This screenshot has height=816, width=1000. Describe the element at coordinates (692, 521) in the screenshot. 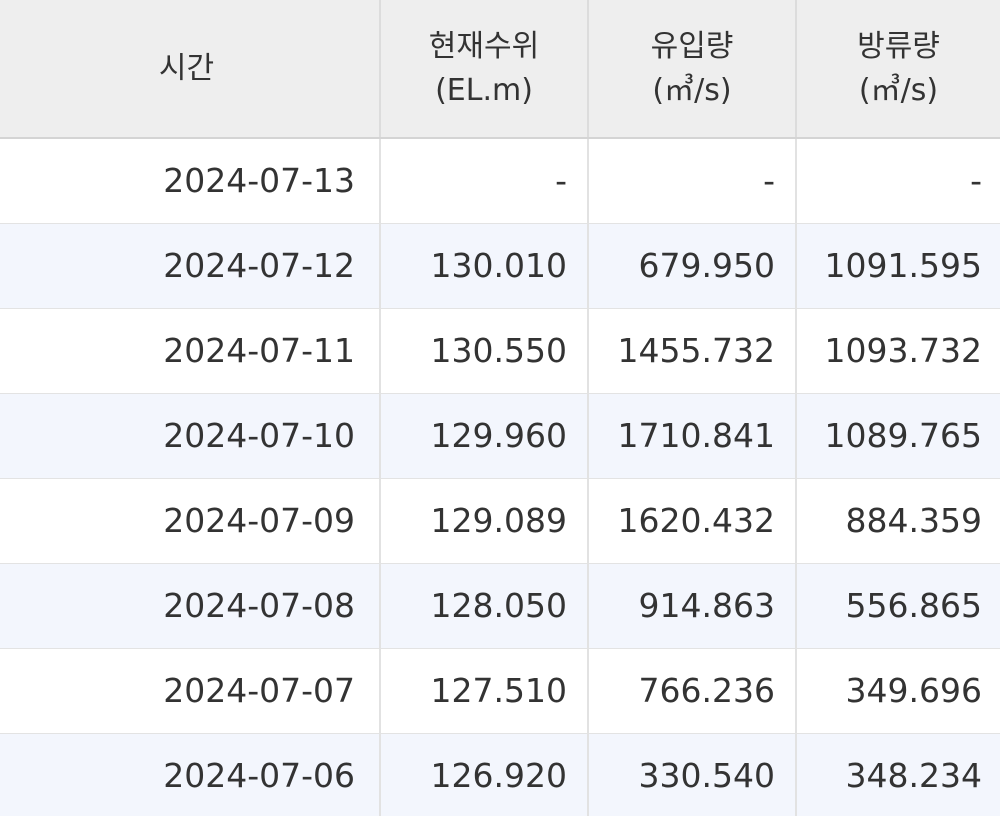

I see `cell-inflow: 1620.432` at that location.